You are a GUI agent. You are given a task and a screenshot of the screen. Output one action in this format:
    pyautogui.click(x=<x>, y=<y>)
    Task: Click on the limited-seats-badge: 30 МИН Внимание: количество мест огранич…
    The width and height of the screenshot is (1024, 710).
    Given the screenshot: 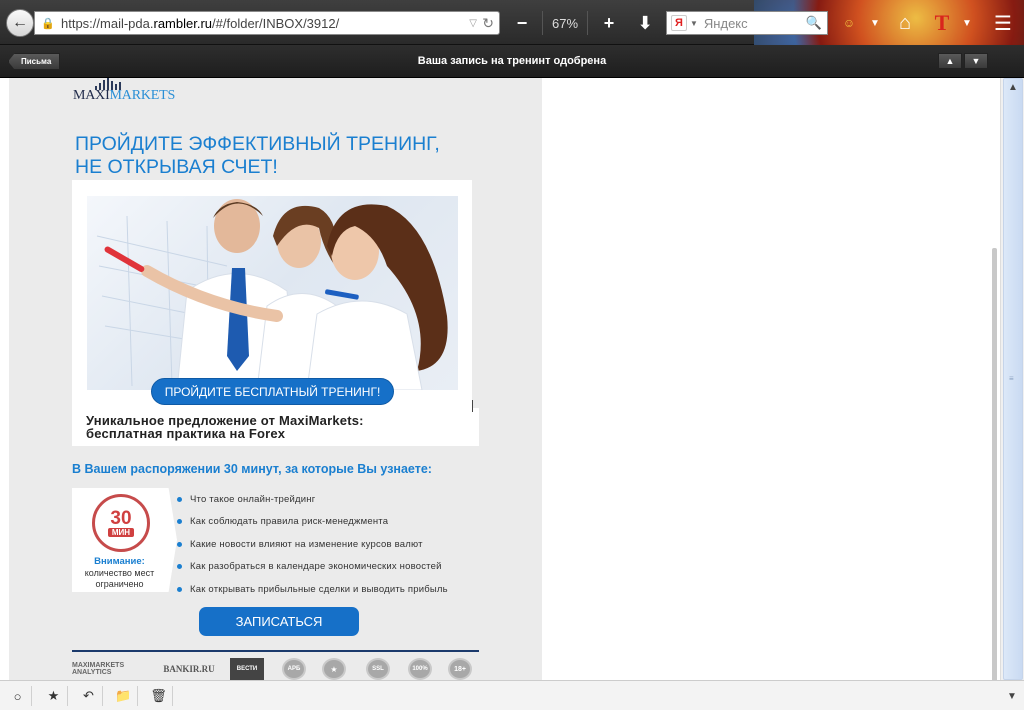 What is the action you would take?
    pyautogui.click(x=124, y=540)
    